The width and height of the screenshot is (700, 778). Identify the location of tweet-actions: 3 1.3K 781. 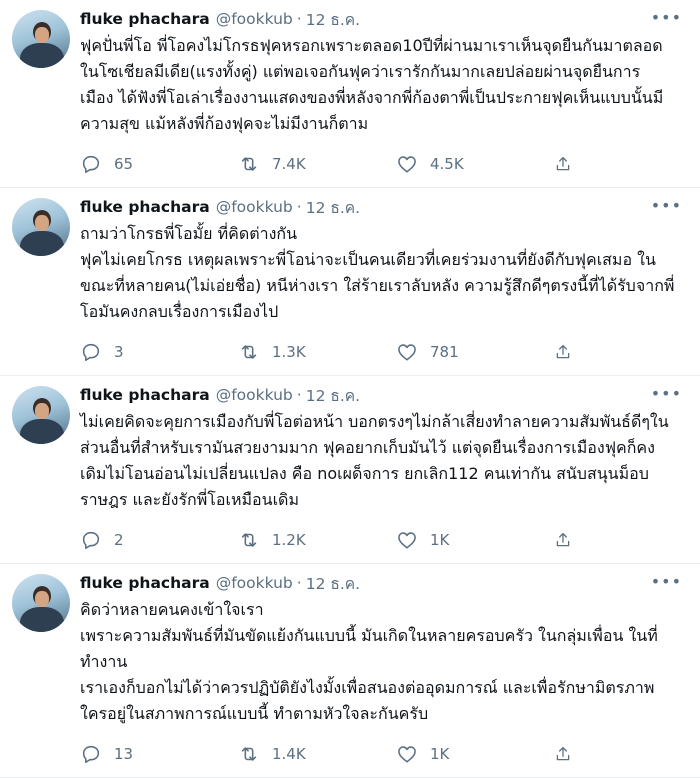
(382, 352).